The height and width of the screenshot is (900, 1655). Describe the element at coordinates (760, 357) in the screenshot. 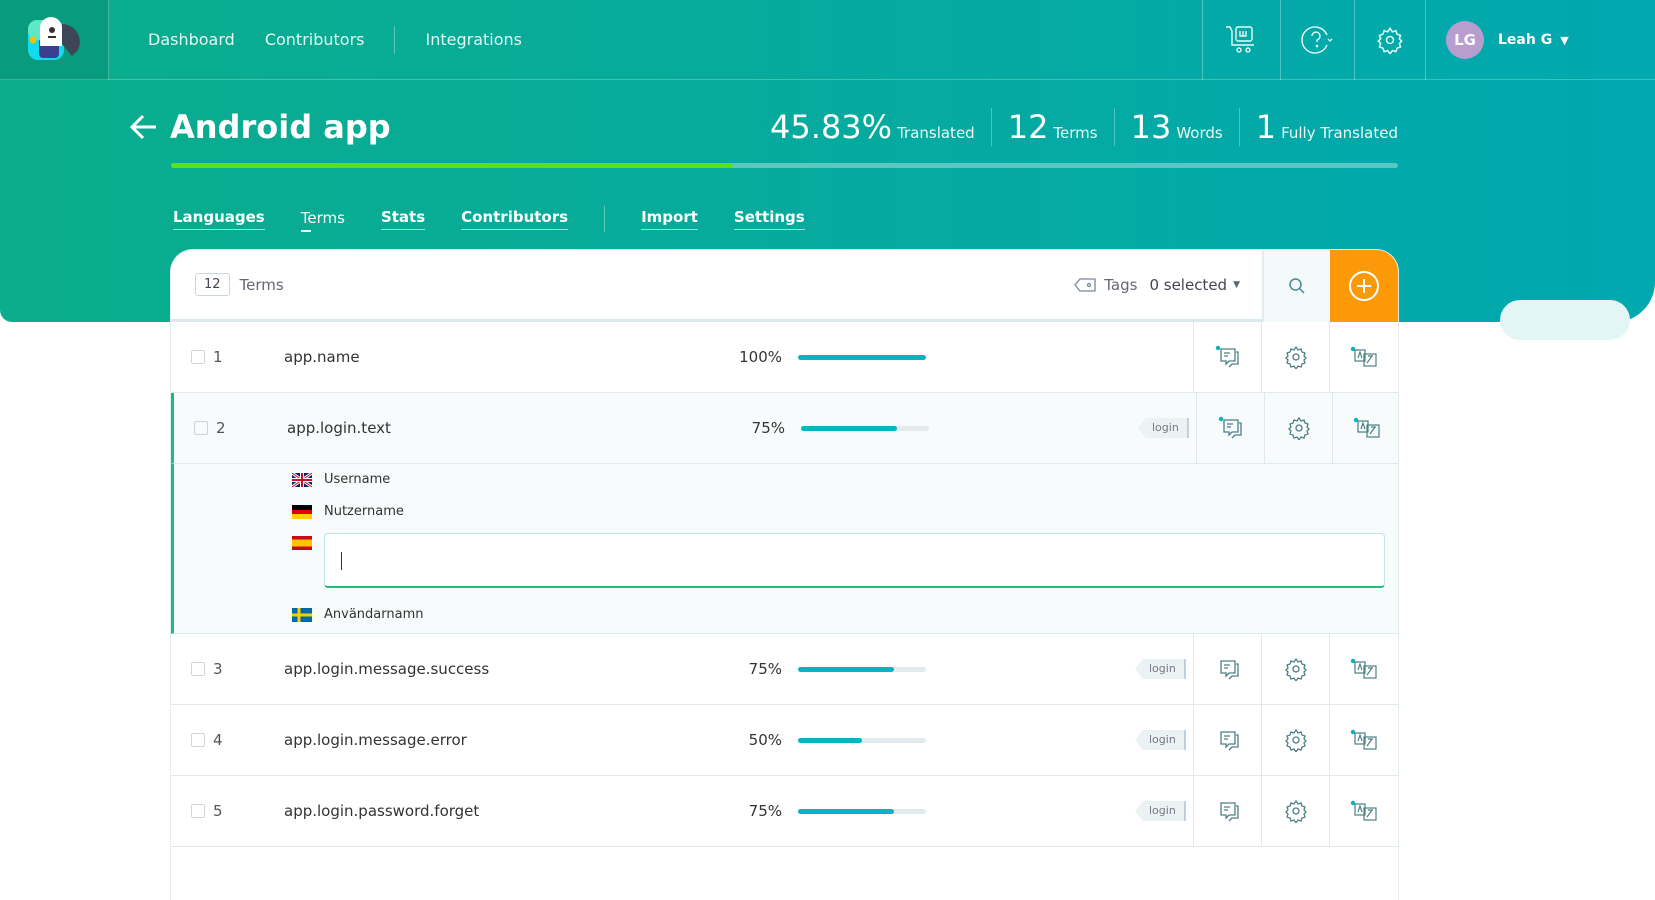

I see `term-percent: 100%` at that location.